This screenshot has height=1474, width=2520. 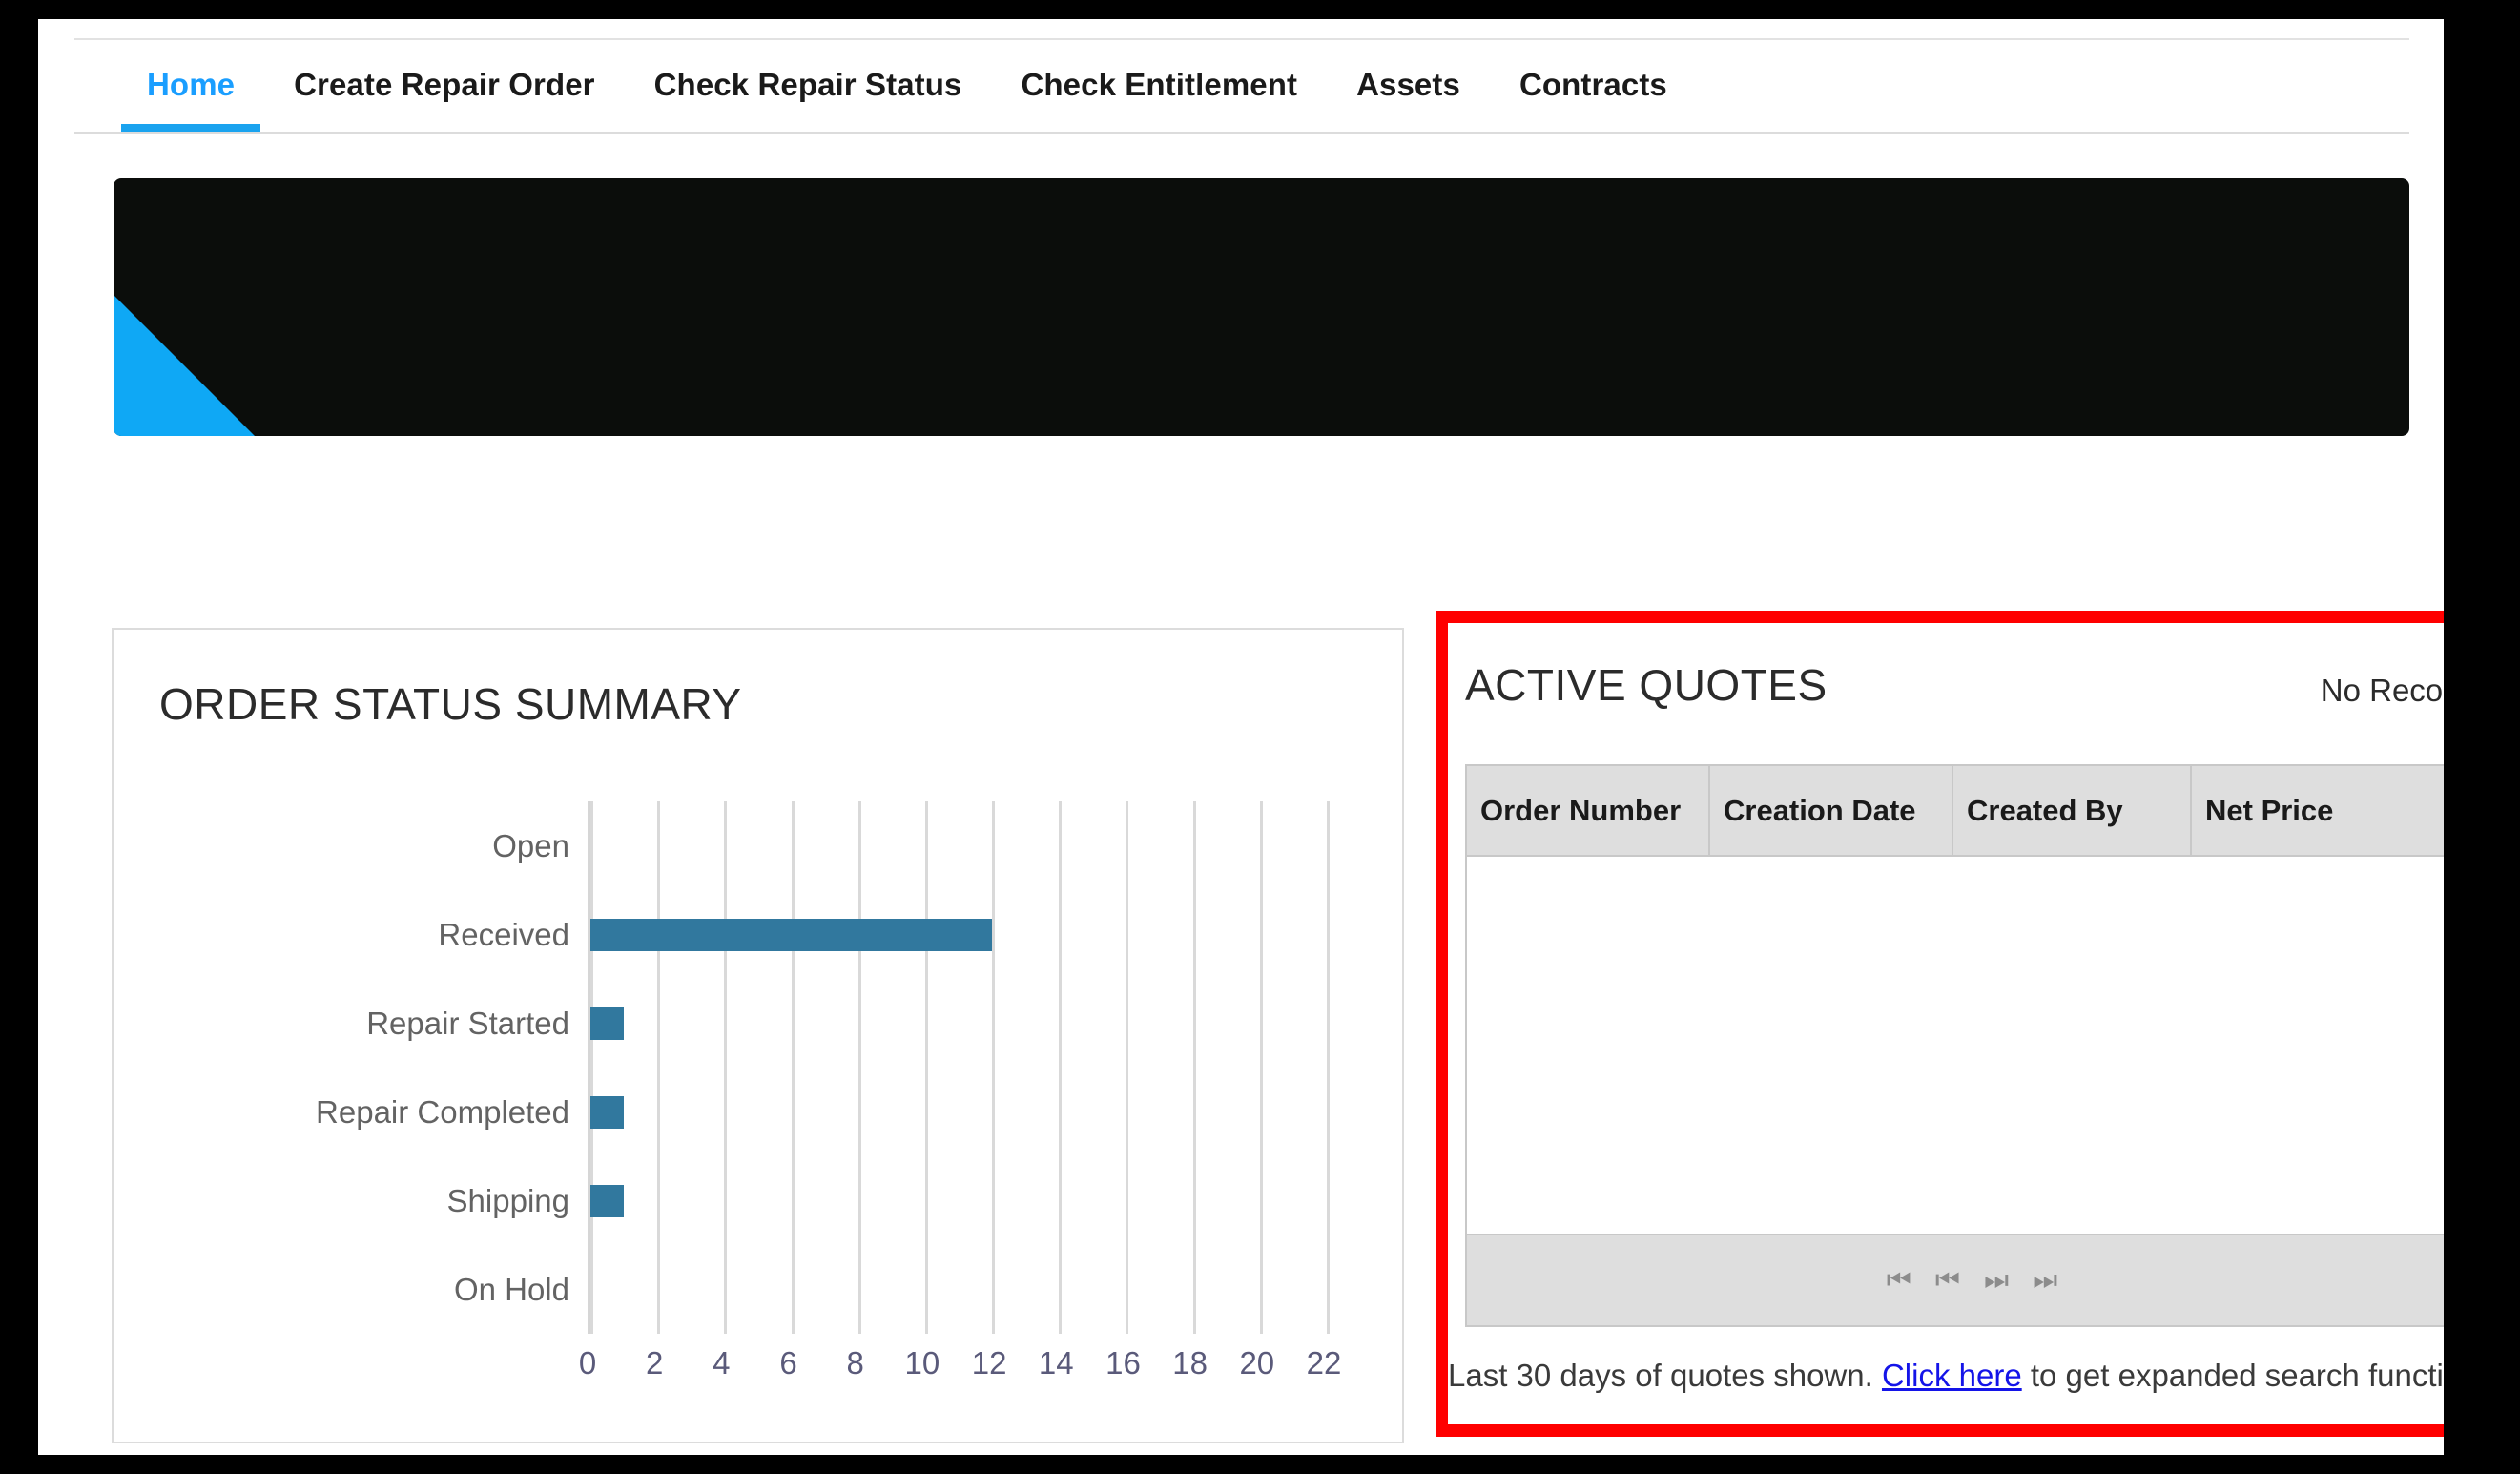 What do you see at coordinates (1257, 1363) in the screenshot?
I see `chart-x-tick-label: 20` at bounding box center [1257, 1363].